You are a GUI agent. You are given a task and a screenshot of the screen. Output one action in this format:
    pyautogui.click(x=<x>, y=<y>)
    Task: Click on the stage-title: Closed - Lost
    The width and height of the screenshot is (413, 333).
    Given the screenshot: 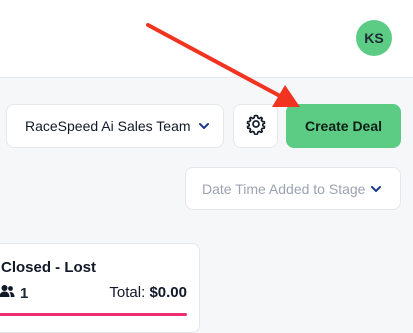 What is the action you would take?
    pyautogui.click(x=49, y=267)
    